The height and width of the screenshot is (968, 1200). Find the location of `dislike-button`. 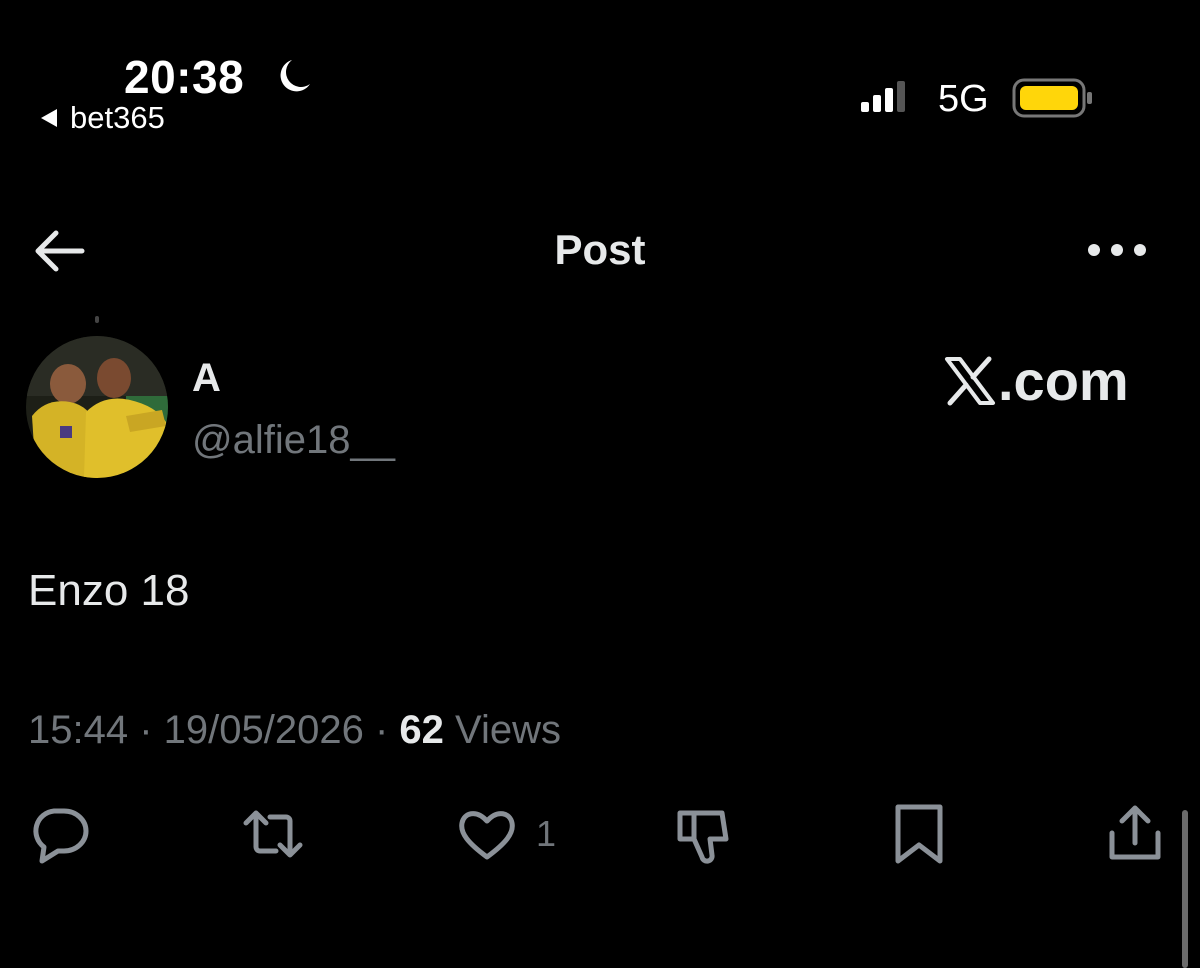

dislike-button is located at coordinates (703, 834).